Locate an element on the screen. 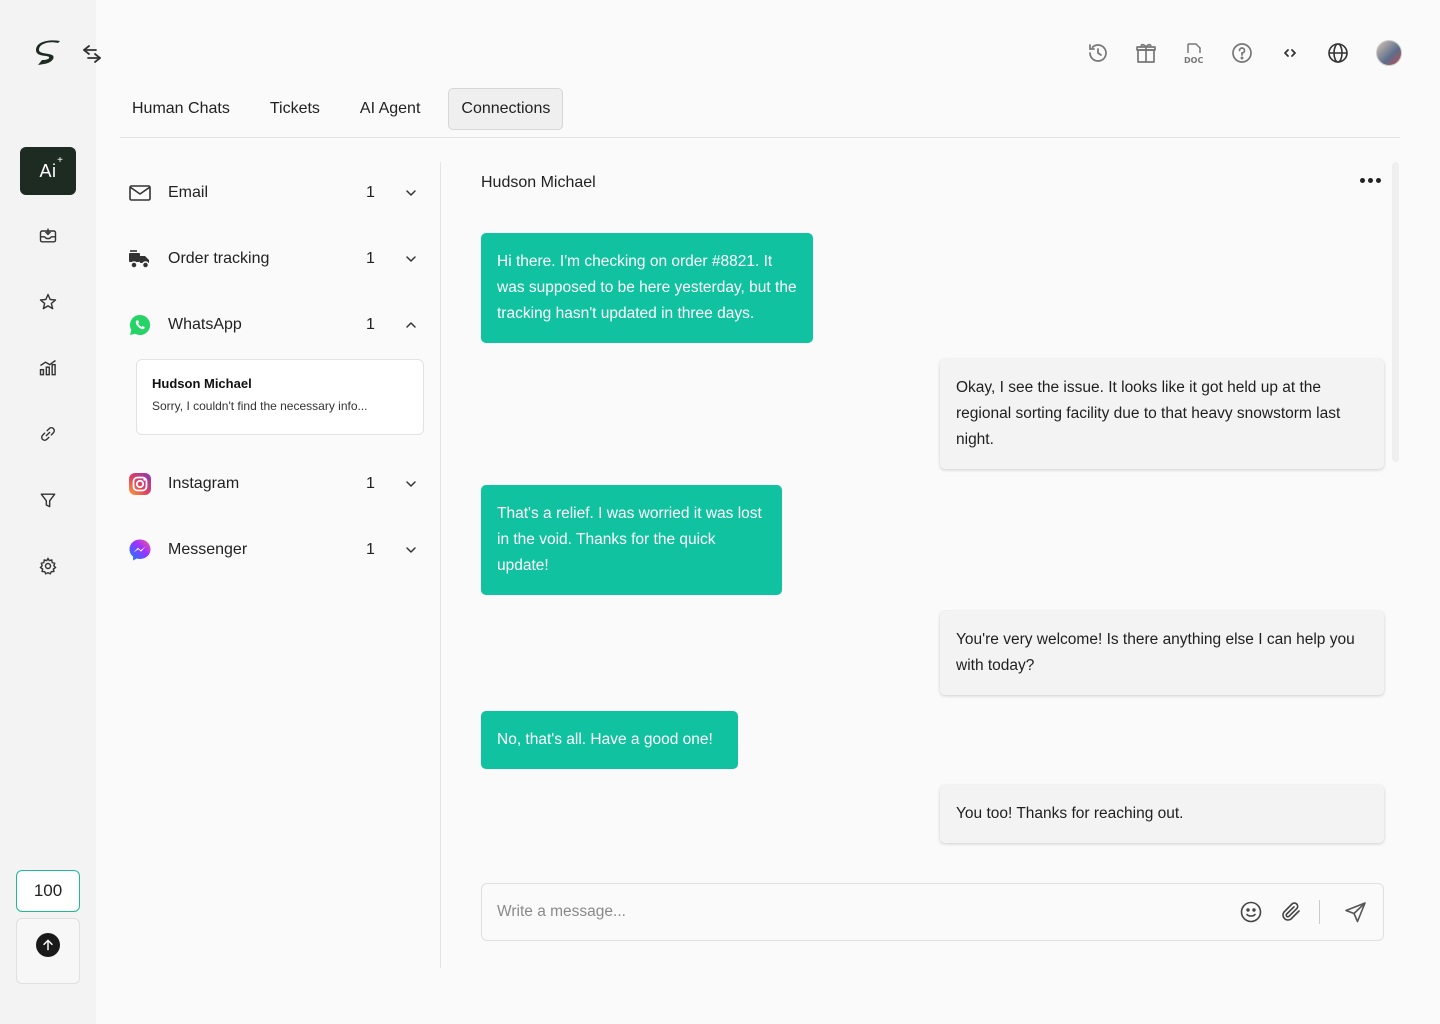  channel-order-tracking: Order tracking 1 is located at coordinates (280, 259).